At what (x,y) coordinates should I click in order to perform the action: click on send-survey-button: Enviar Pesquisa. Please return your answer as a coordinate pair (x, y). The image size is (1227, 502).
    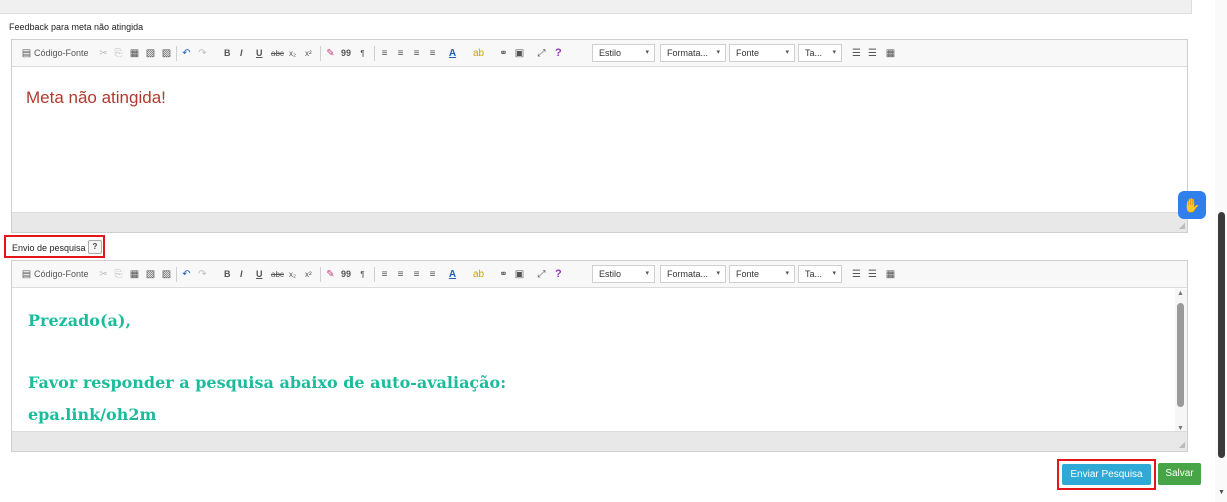
    Looking at the image, I should click on (1106, 474).